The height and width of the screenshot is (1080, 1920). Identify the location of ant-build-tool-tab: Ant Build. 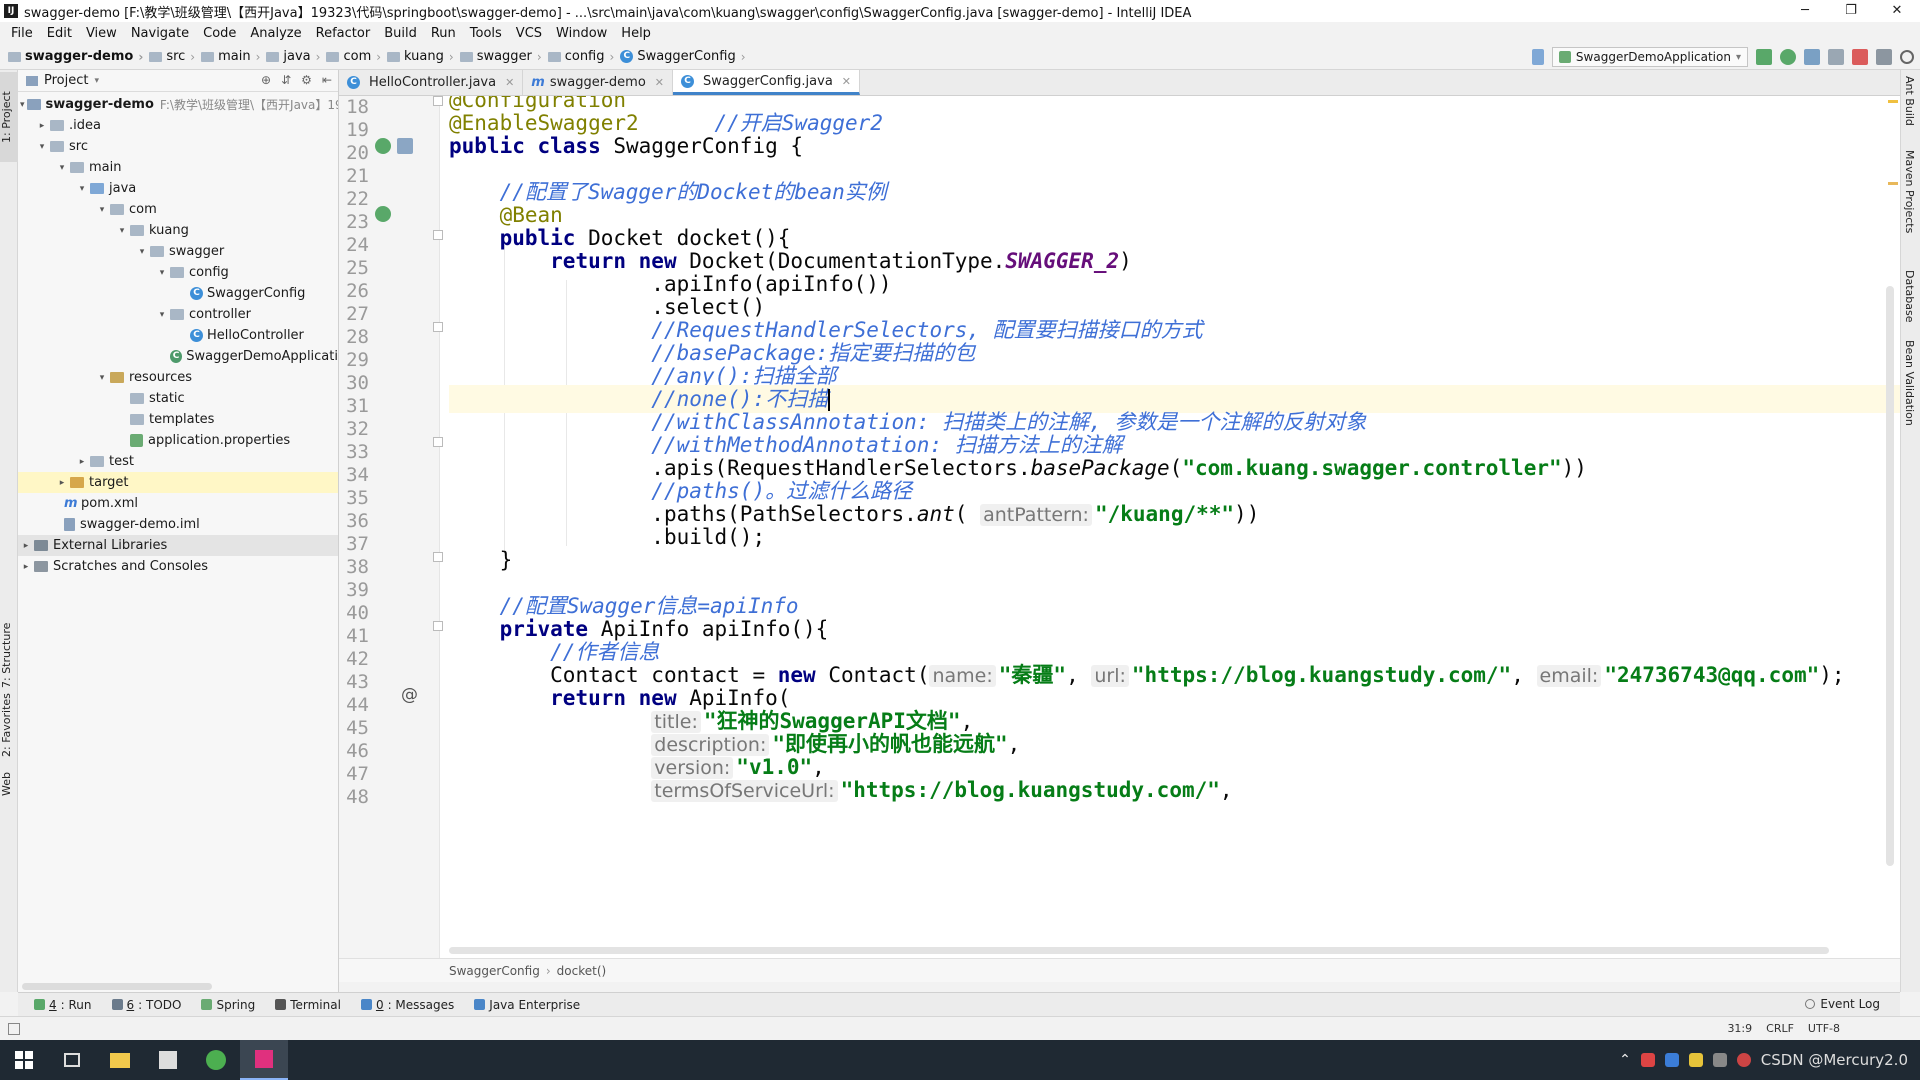
(1909, 101).